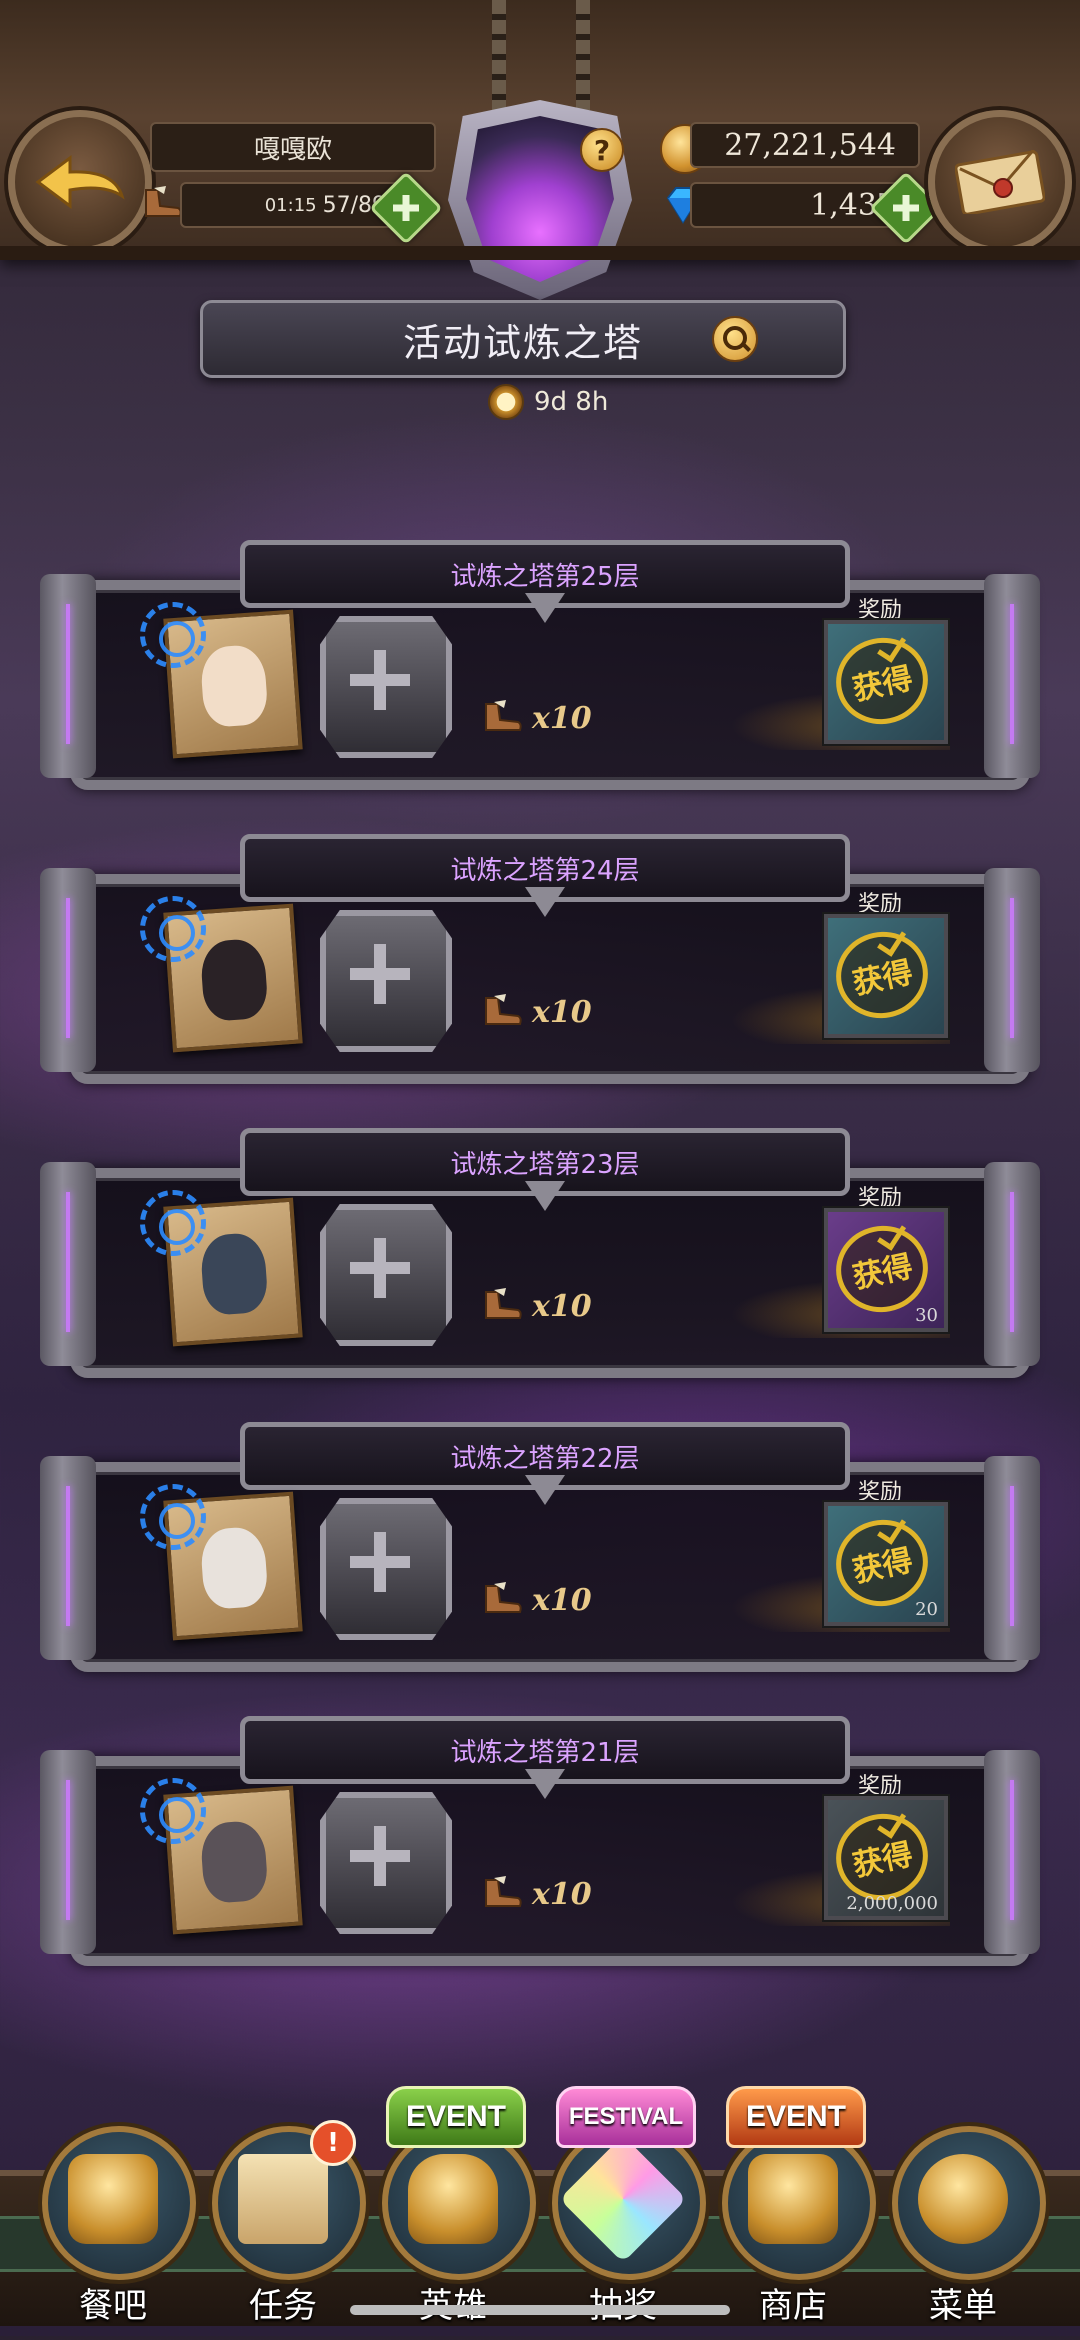  Describe the element at coordinates (623, 2210) in the screenshot. I see `nav-draw: FESTIVAL 抽奖` at that location.